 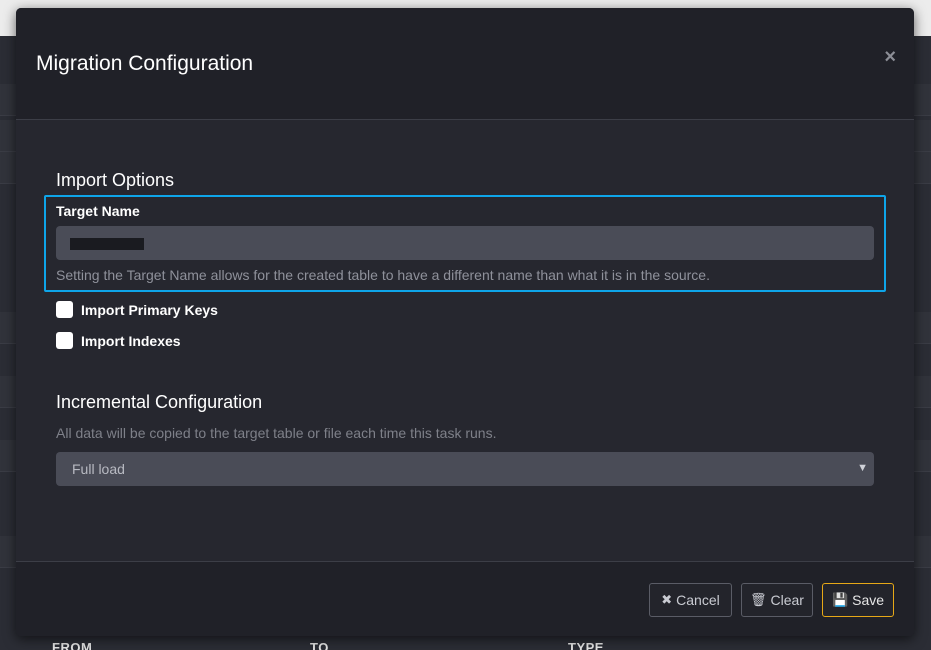 I want to click on cancel-button: ✖ Cancel, so click(x=690, y=600).